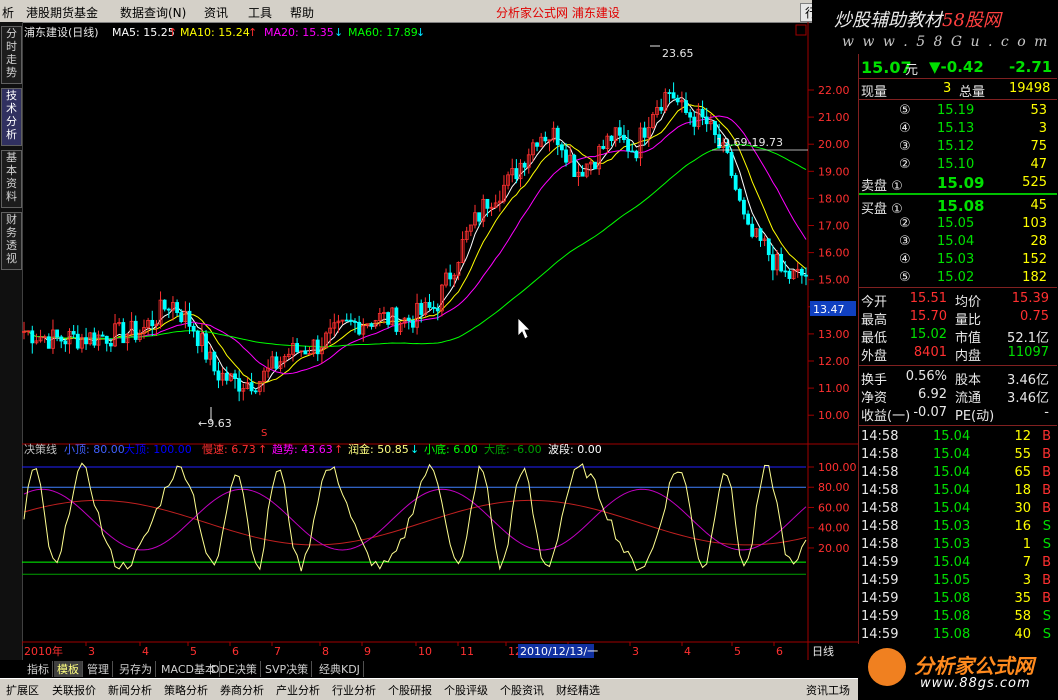  Describe the element at coordinates (325, 651) in the screenshot. I see `x-tick-label: 8` at that location.